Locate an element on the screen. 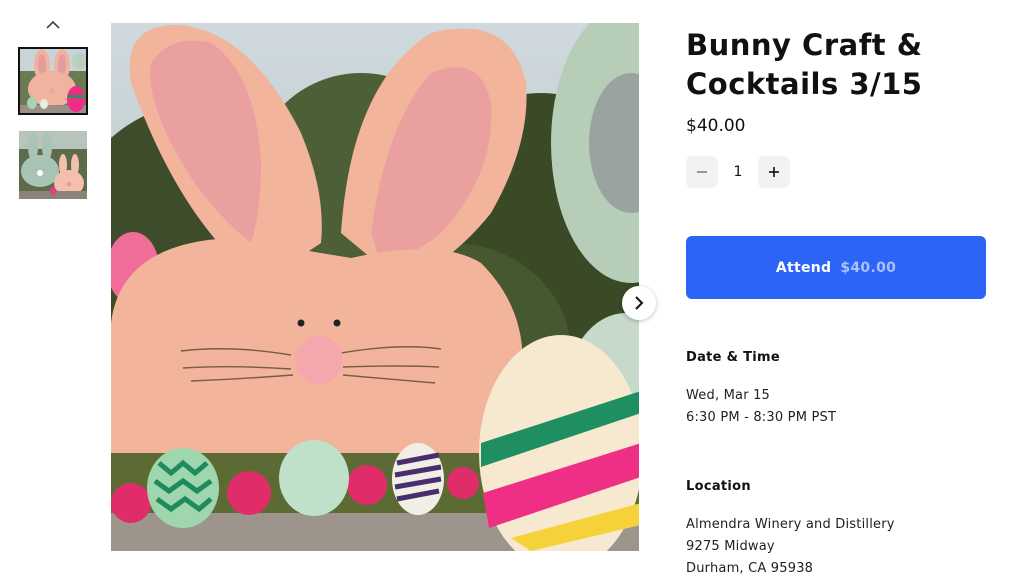  event-title: Bunny Craft & Cocktails 3/15 is located at coordinates (804, 64).